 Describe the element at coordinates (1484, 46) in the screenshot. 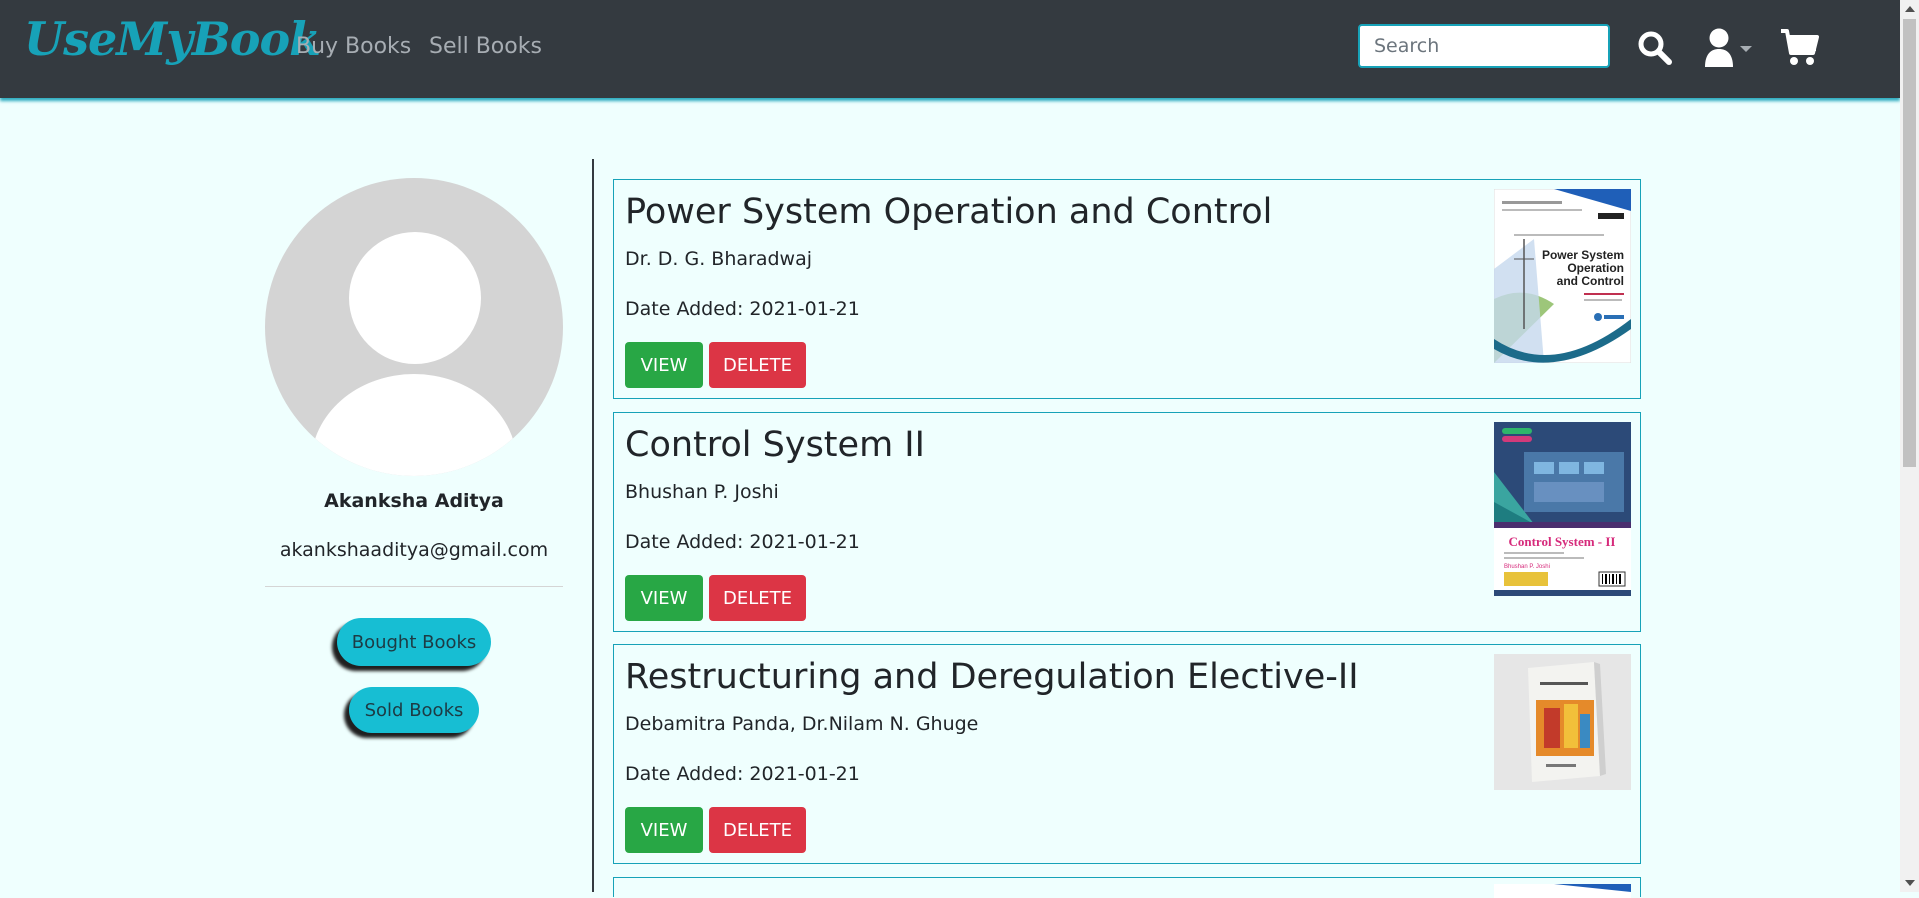

I see `search-input` at that location.